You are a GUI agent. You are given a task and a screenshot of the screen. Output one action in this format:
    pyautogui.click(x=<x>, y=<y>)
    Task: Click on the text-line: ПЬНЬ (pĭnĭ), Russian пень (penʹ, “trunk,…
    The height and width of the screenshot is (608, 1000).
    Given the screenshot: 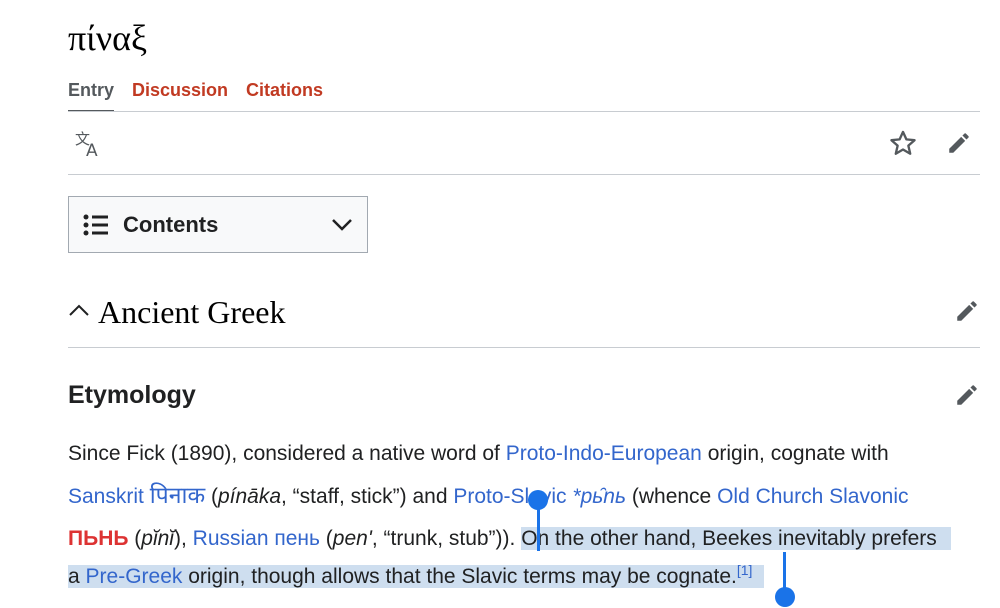 What is the action you would take?
    pyautogui.click(x=524, y=538)
    